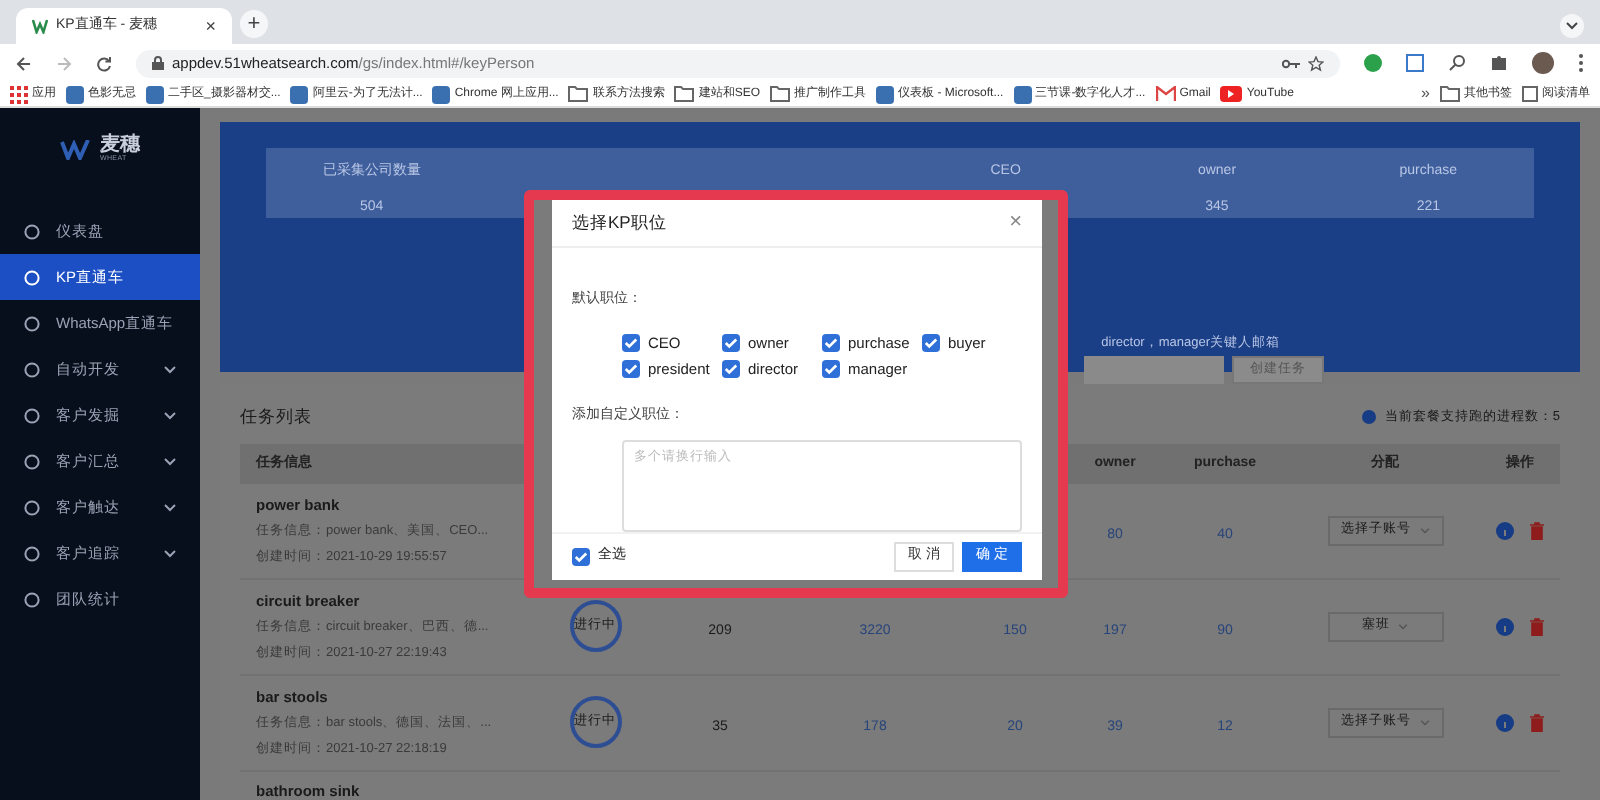 The image size is (1600, 800). I want to click on more-bookmarks-button: », so click(1425, 94).